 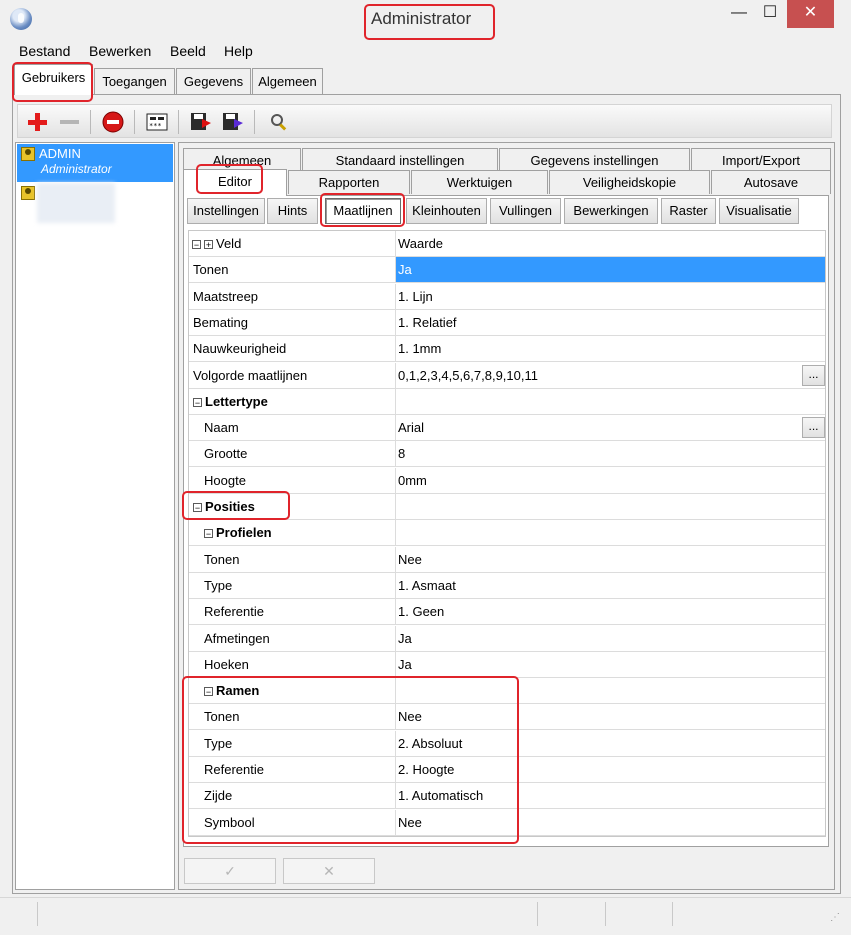 What do you see at coordinates (76, 203) in the screenshot?
I see `blurred-user-name` at bounding box center [76, 203].